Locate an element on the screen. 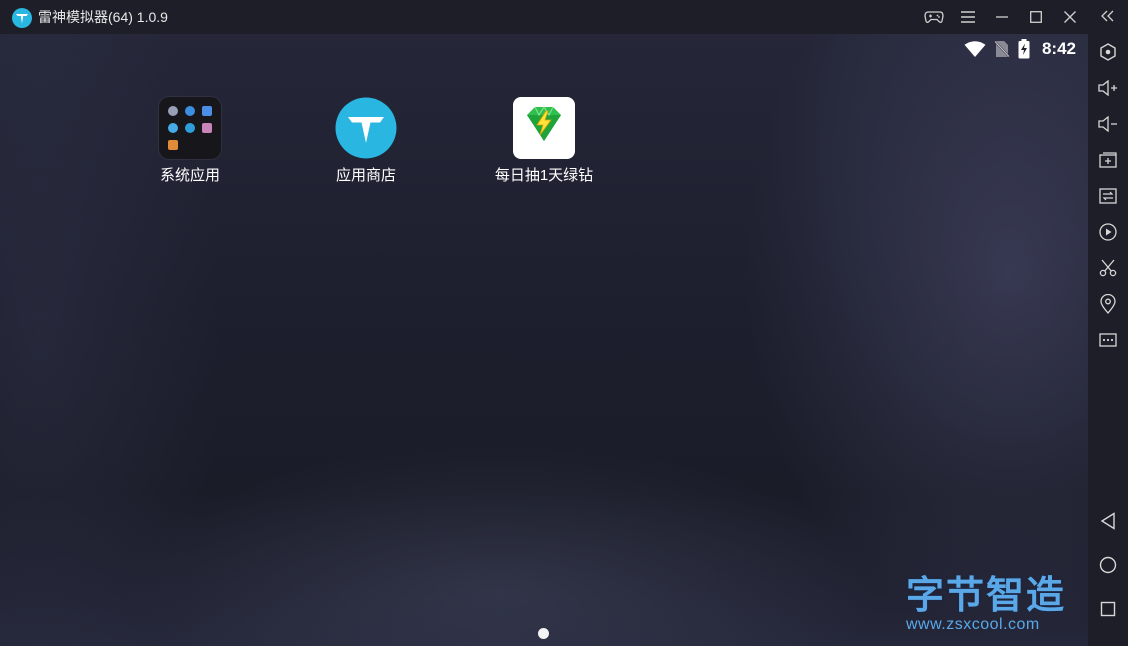  maximize-button is located at coordinates (1036, 17).